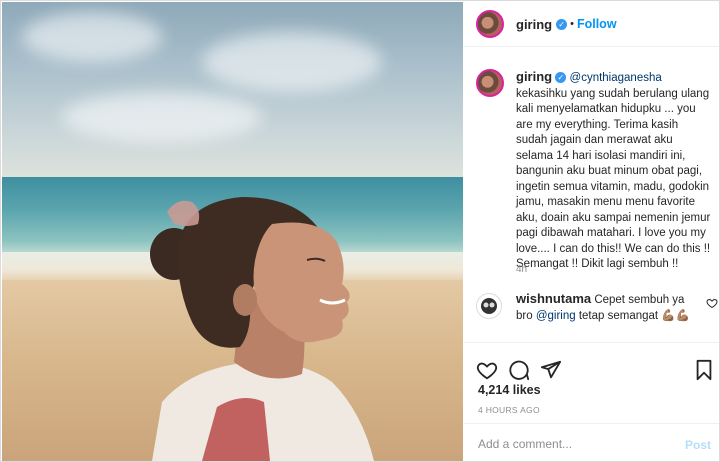 Image resolution: width=720 pixels, height=462 pixels. What do you see at coordinates (556, 316) in the screenshot?
I see `comment-mention: @giring` at bounding box center [556, 316].